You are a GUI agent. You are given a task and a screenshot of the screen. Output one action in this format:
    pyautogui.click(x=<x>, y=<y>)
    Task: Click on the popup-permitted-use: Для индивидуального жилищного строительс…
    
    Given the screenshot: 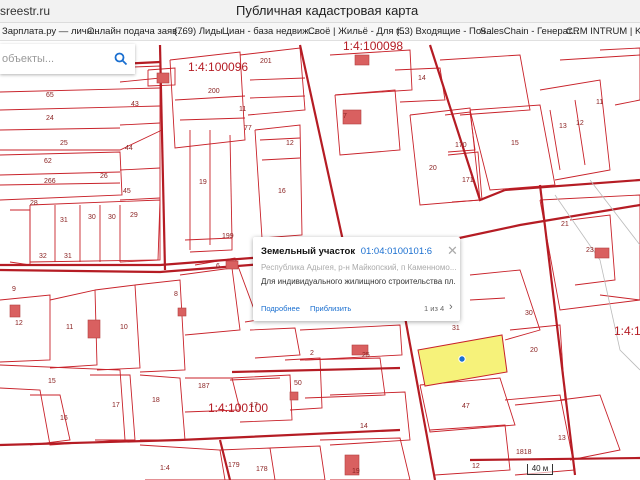 What is the action you would take?
    pyautogui.click(x=358, y=281)
    